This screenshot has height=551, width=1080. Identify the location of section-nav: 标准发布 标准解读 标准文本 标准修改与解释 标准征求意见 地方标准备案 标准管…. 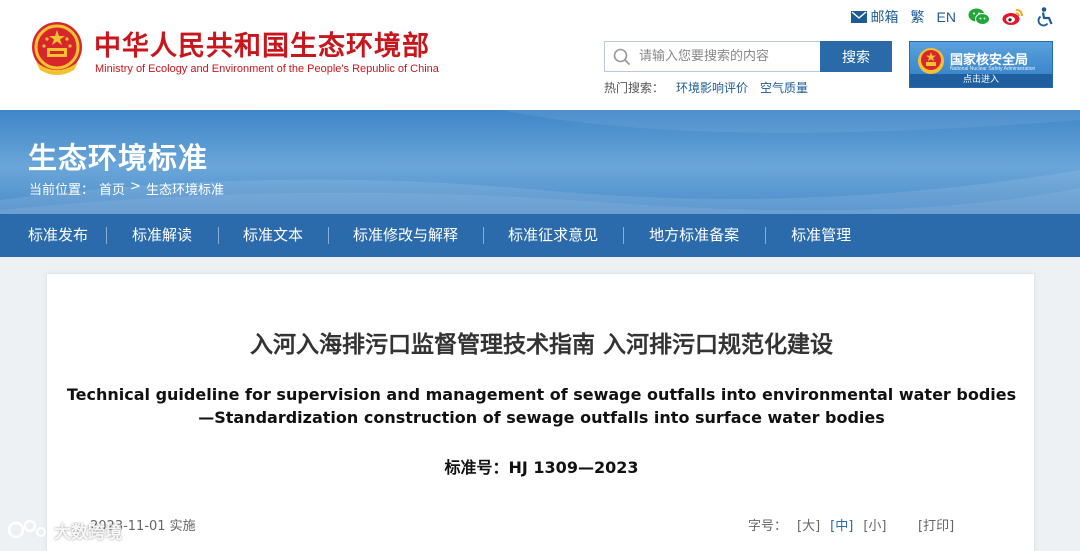
(540, 235).